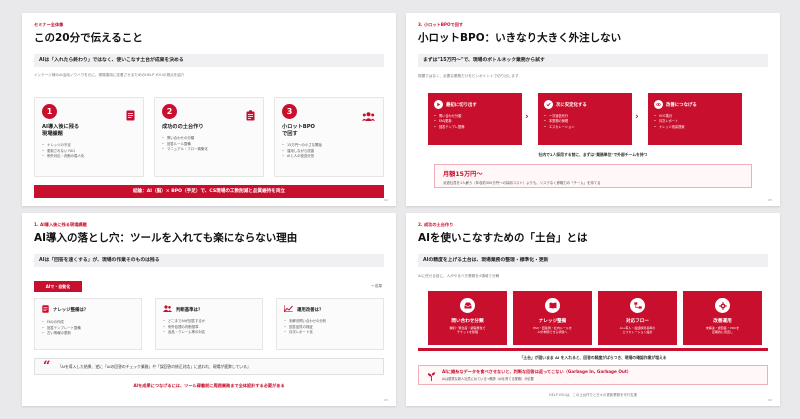 The image size is (800, 419). Describe the element at coordinates (376, 286) in the screenshot. I see `result-note: → 成果` at that location.